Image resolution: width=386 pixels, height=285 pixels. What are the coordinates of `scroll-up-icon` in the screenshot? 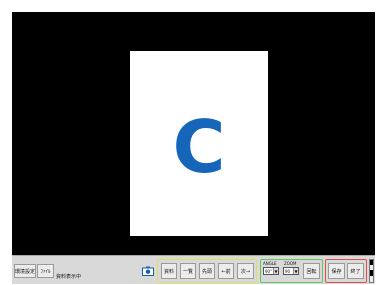 It's located at (371, 262).